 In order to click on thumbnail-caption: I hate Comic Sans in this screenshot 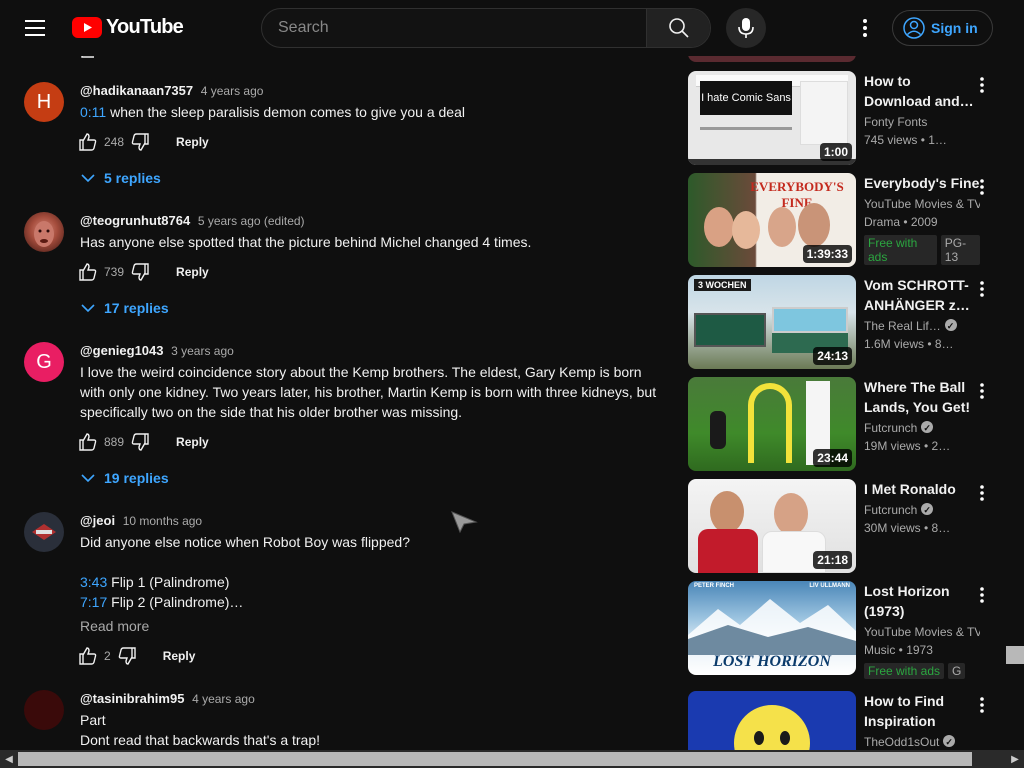, I will do `click(746, 98)`.